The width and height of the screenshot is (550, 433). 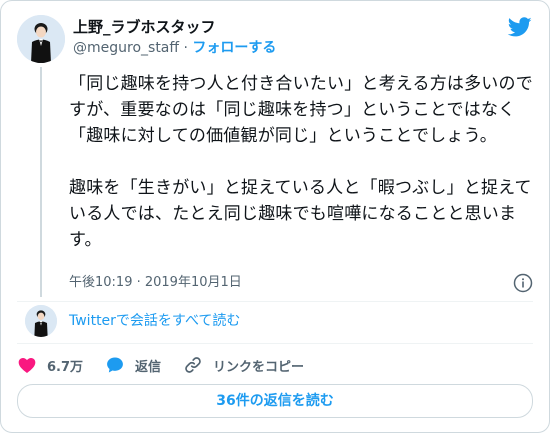 I want to click on action-bar: 6.7万 返信 リンクをコピー, so click(x=171, y=365).